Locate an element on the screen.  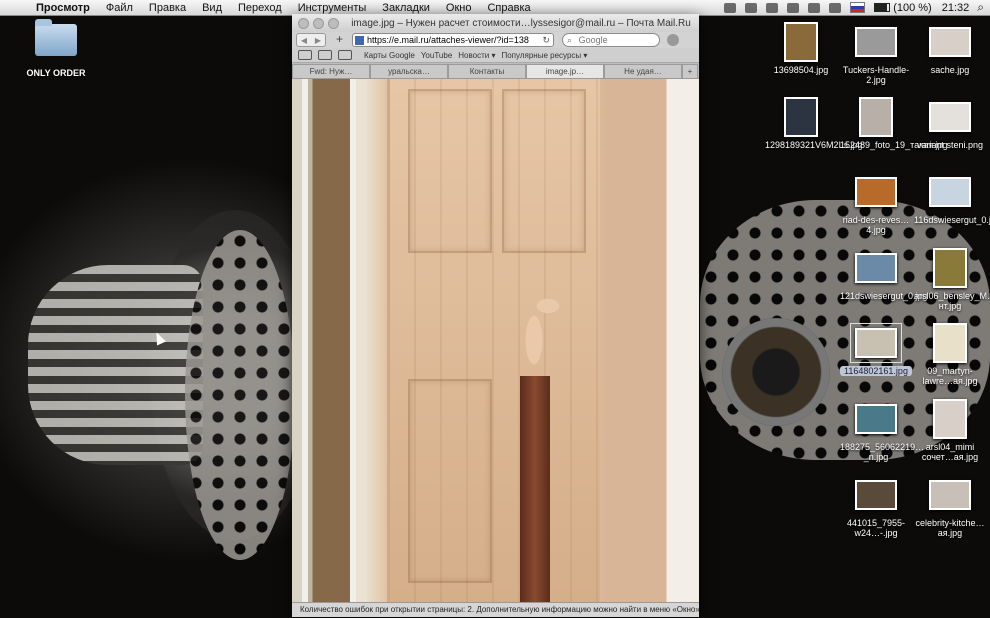
tab-contacts: Контакты is located at coordinates (487, 71).